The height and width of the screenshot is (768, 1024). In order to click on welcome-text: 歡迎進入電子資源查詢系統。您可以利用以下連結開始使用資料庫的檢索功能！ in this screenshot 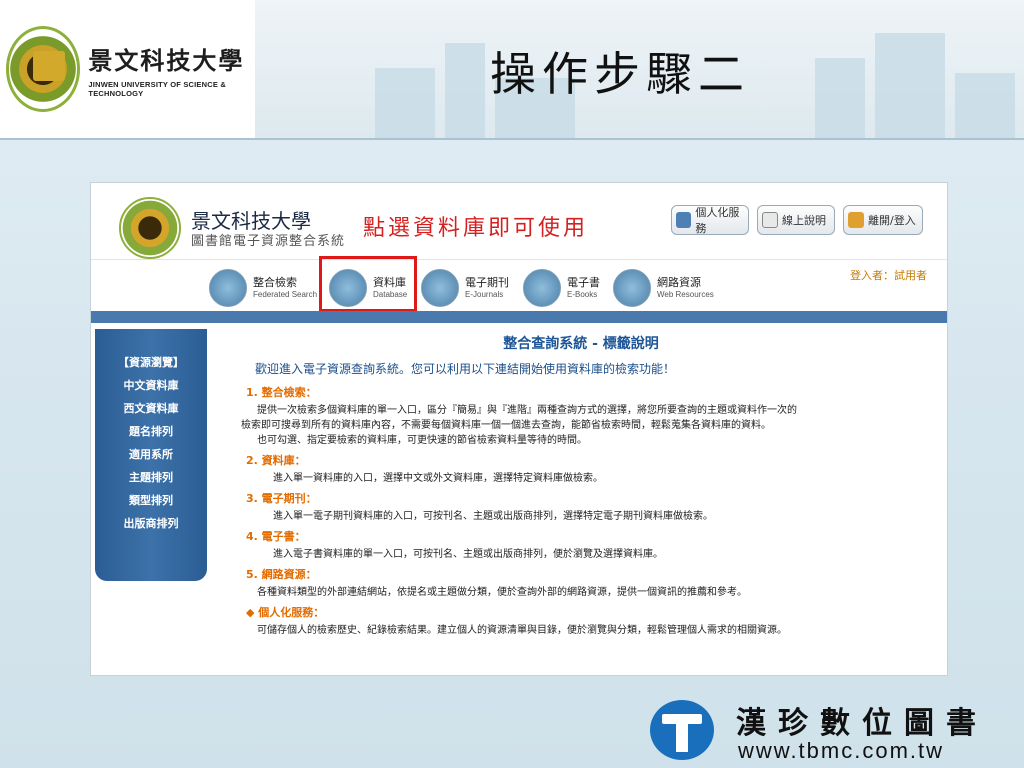, I will do `click(465, 369)`.